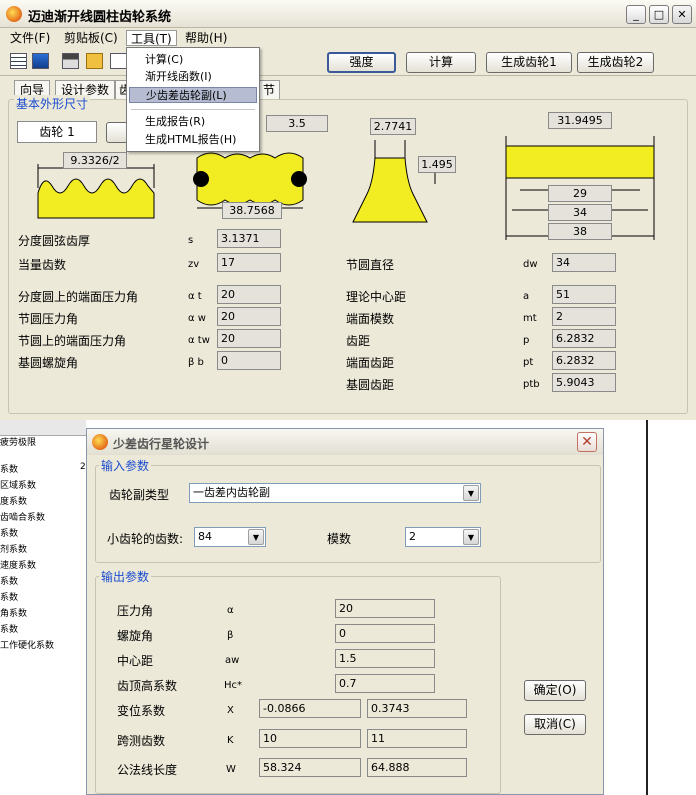 This screenshot has height=795, width=696. Describe the element at coordinates (659, 14) in the screenshot. I see `maximize-button: □` at that location.